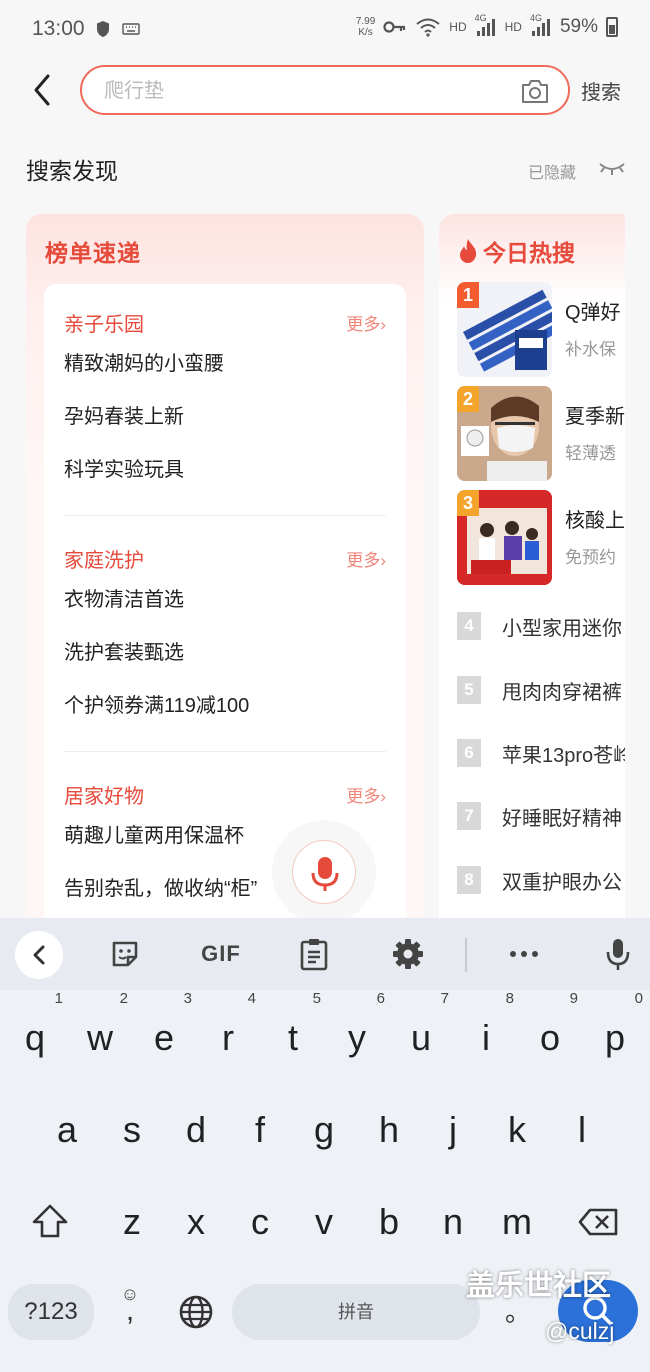 Image resolution: width=650 pixels, height=1372 pixels. I want to click on key-a: a, so click(67, 1130).